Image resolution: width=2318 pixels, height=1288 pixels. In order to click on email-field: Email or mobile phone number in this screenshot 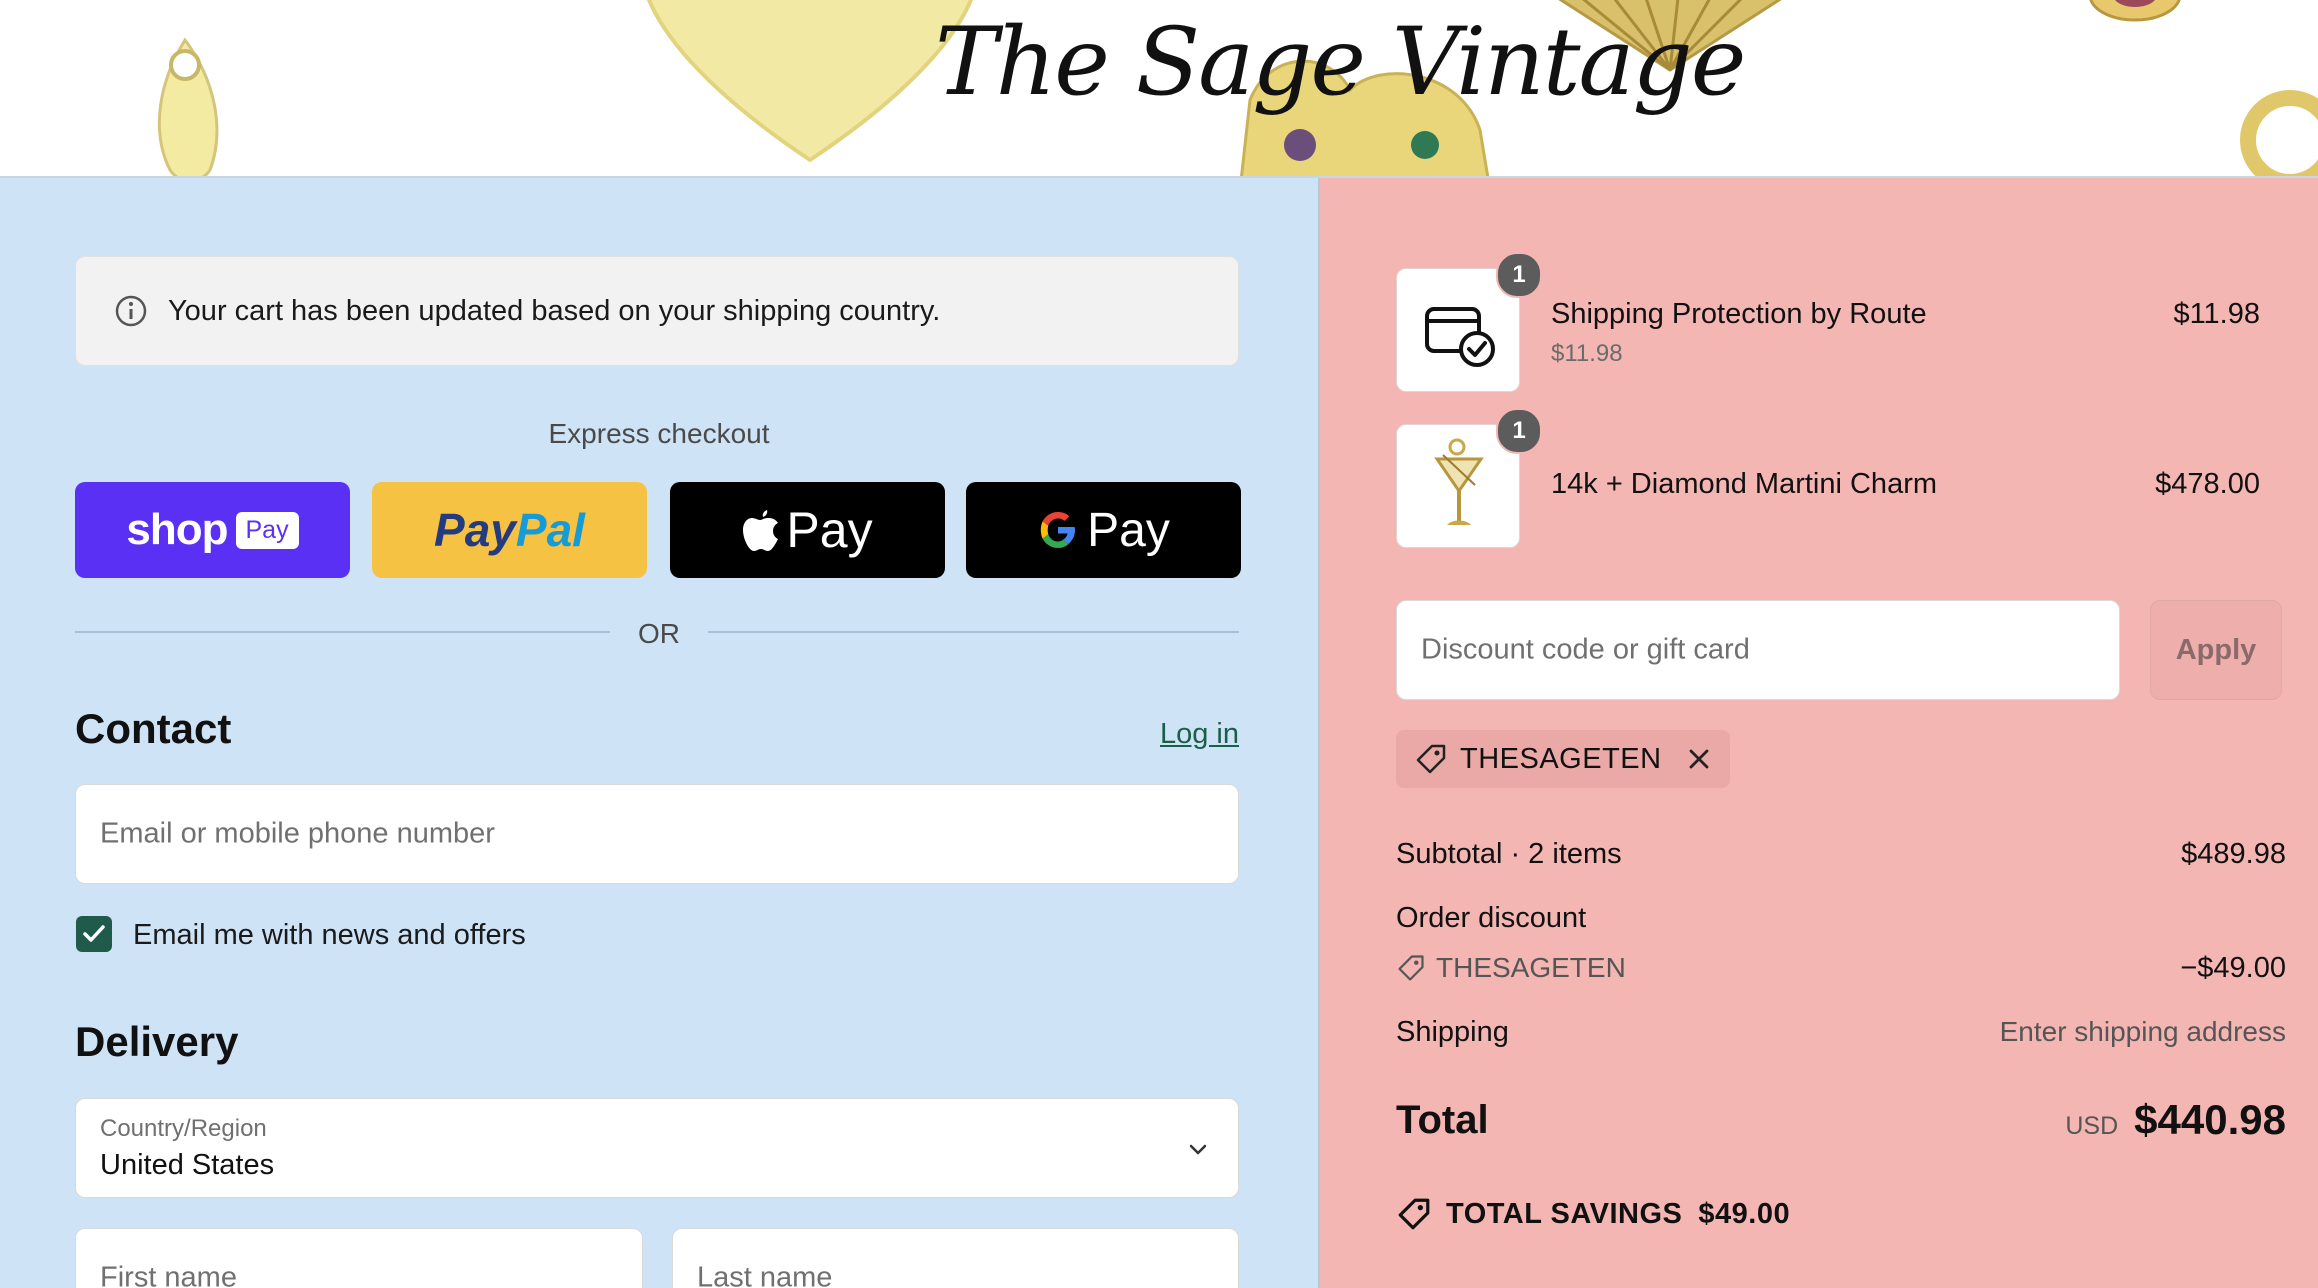, I will do `click(657, 834)`.